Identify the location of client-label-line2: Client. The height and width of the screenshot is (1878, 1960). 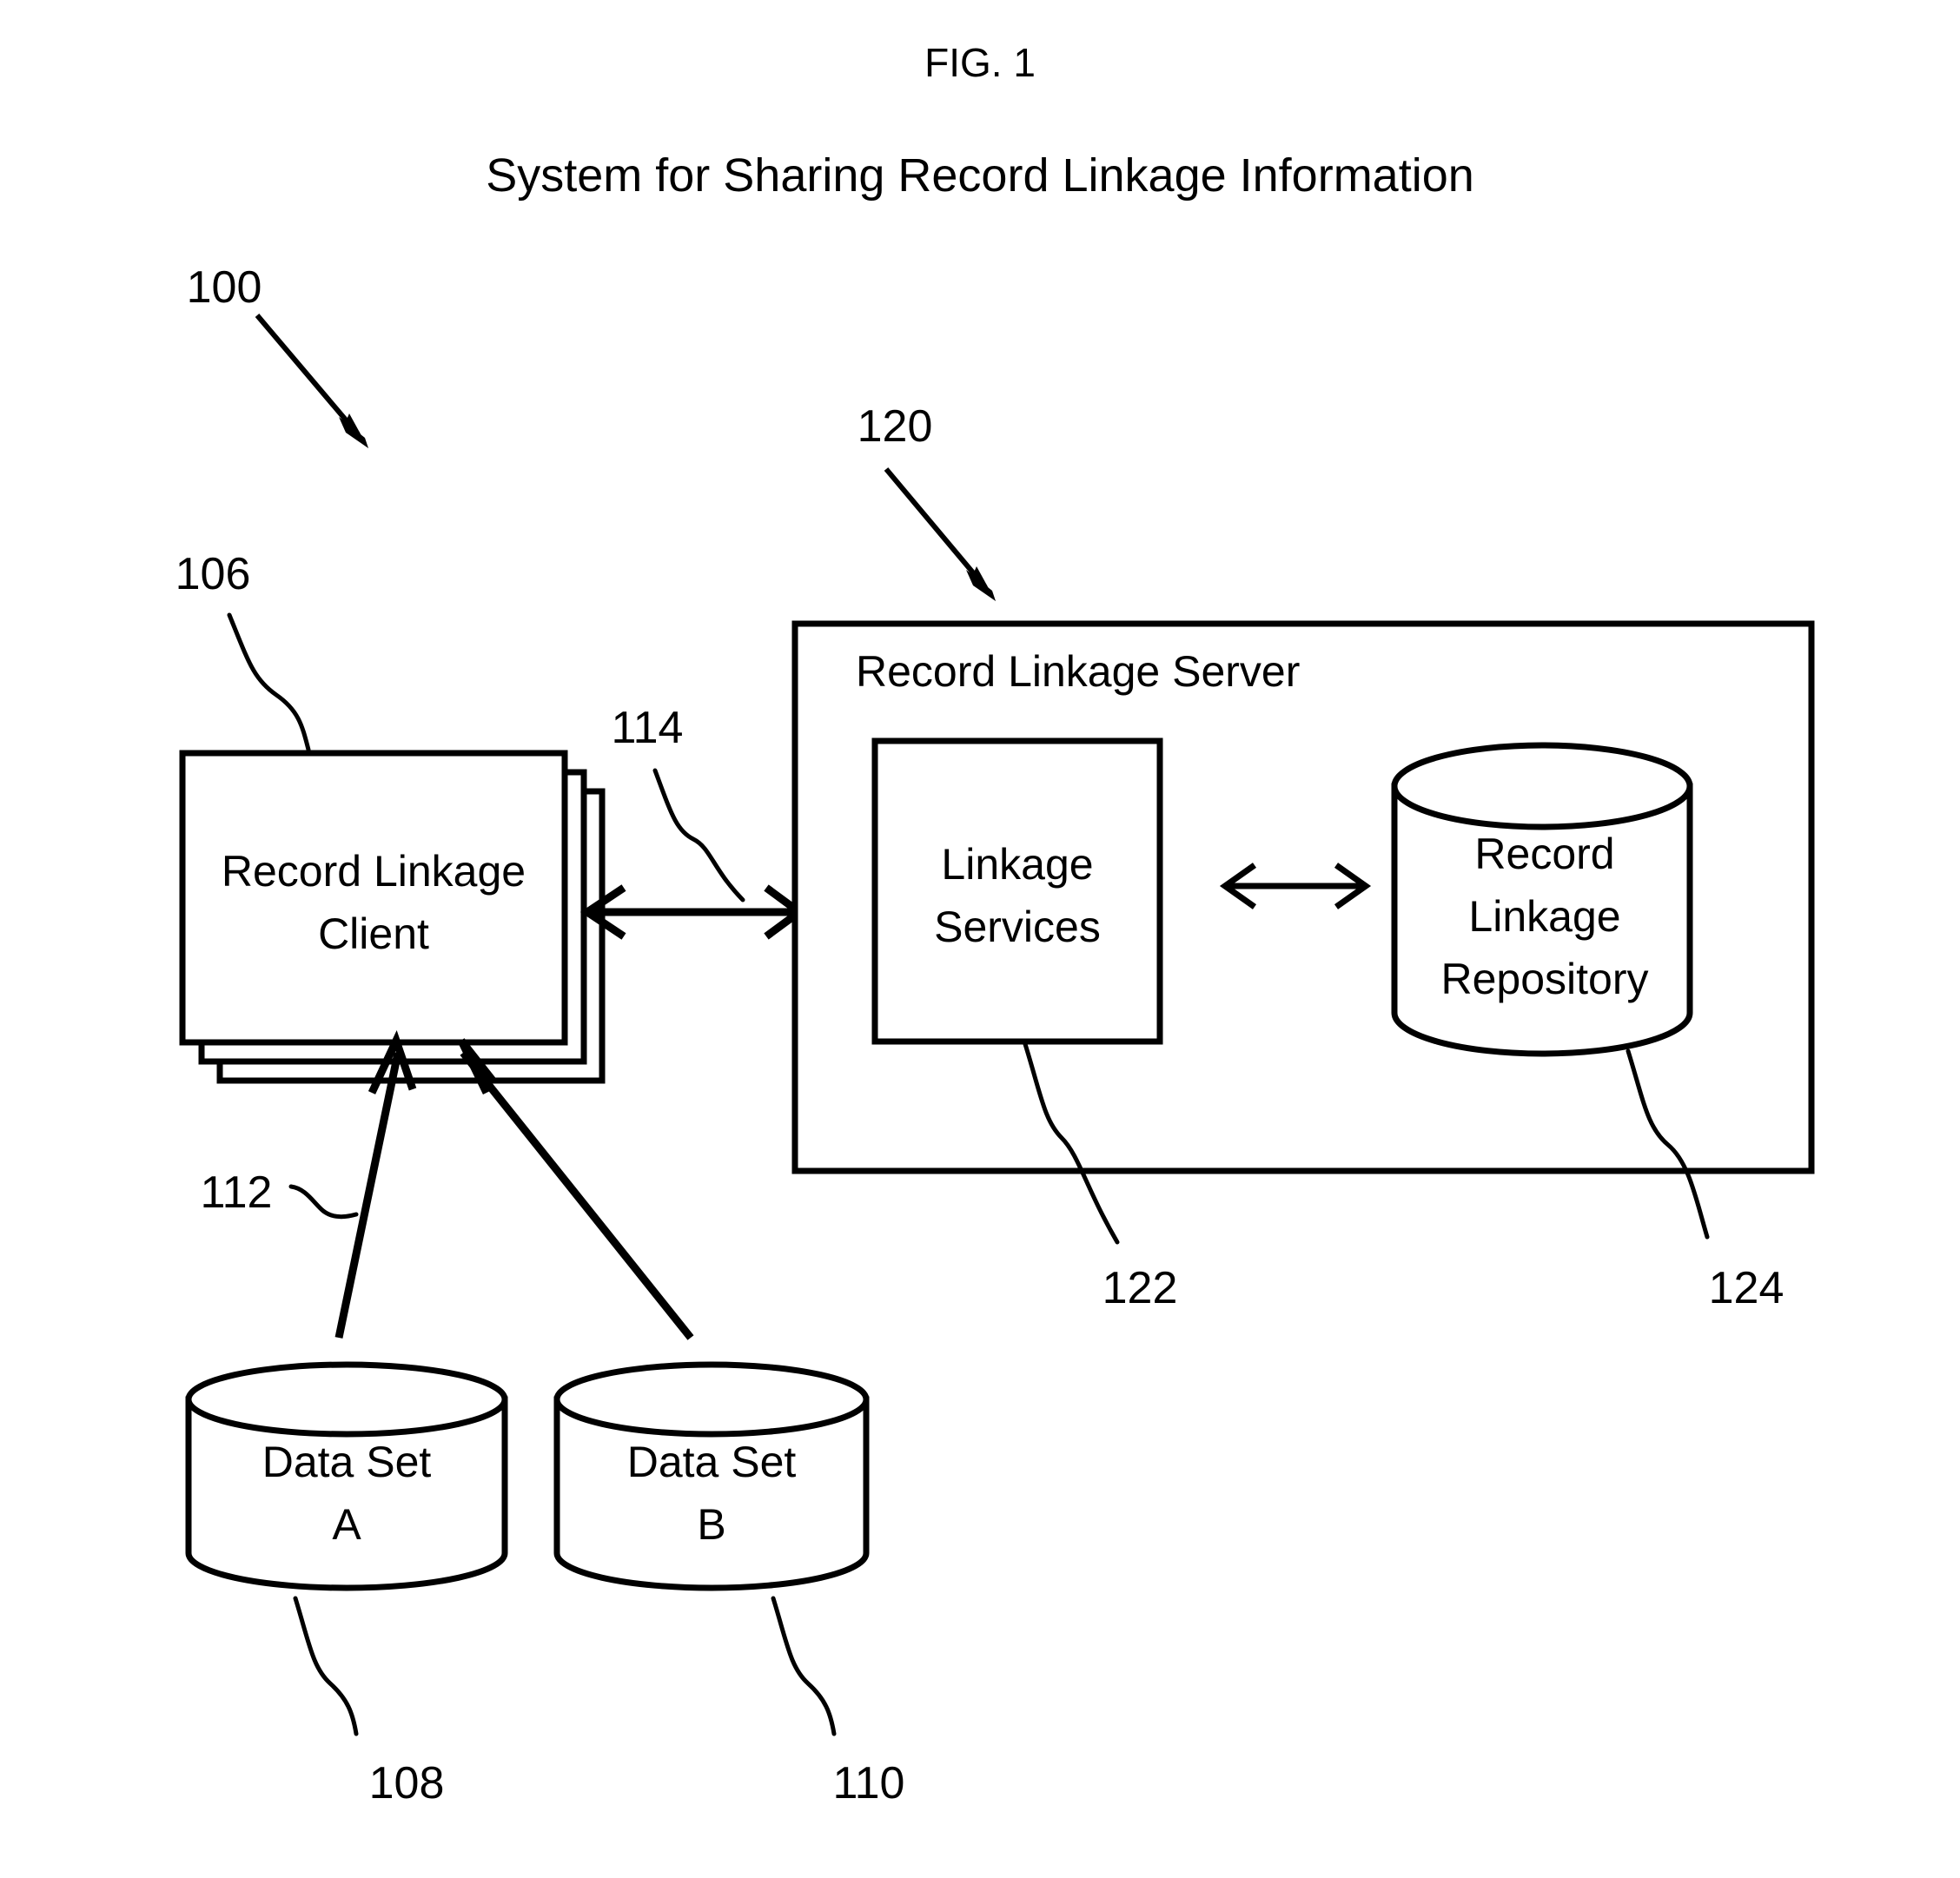
(373, 933).